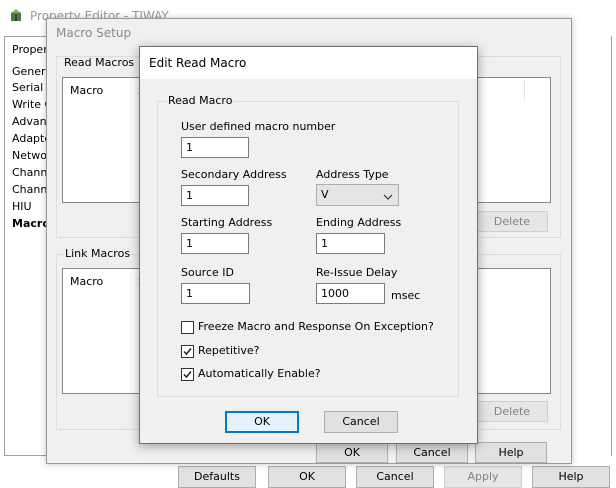  I want to click on freeze-checkbox, so click(187, 327).